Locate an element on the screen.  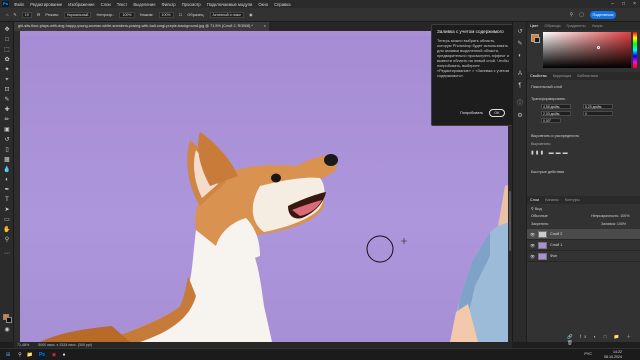
history-panel-icon: ↺ is located at coordinates (520, 32).